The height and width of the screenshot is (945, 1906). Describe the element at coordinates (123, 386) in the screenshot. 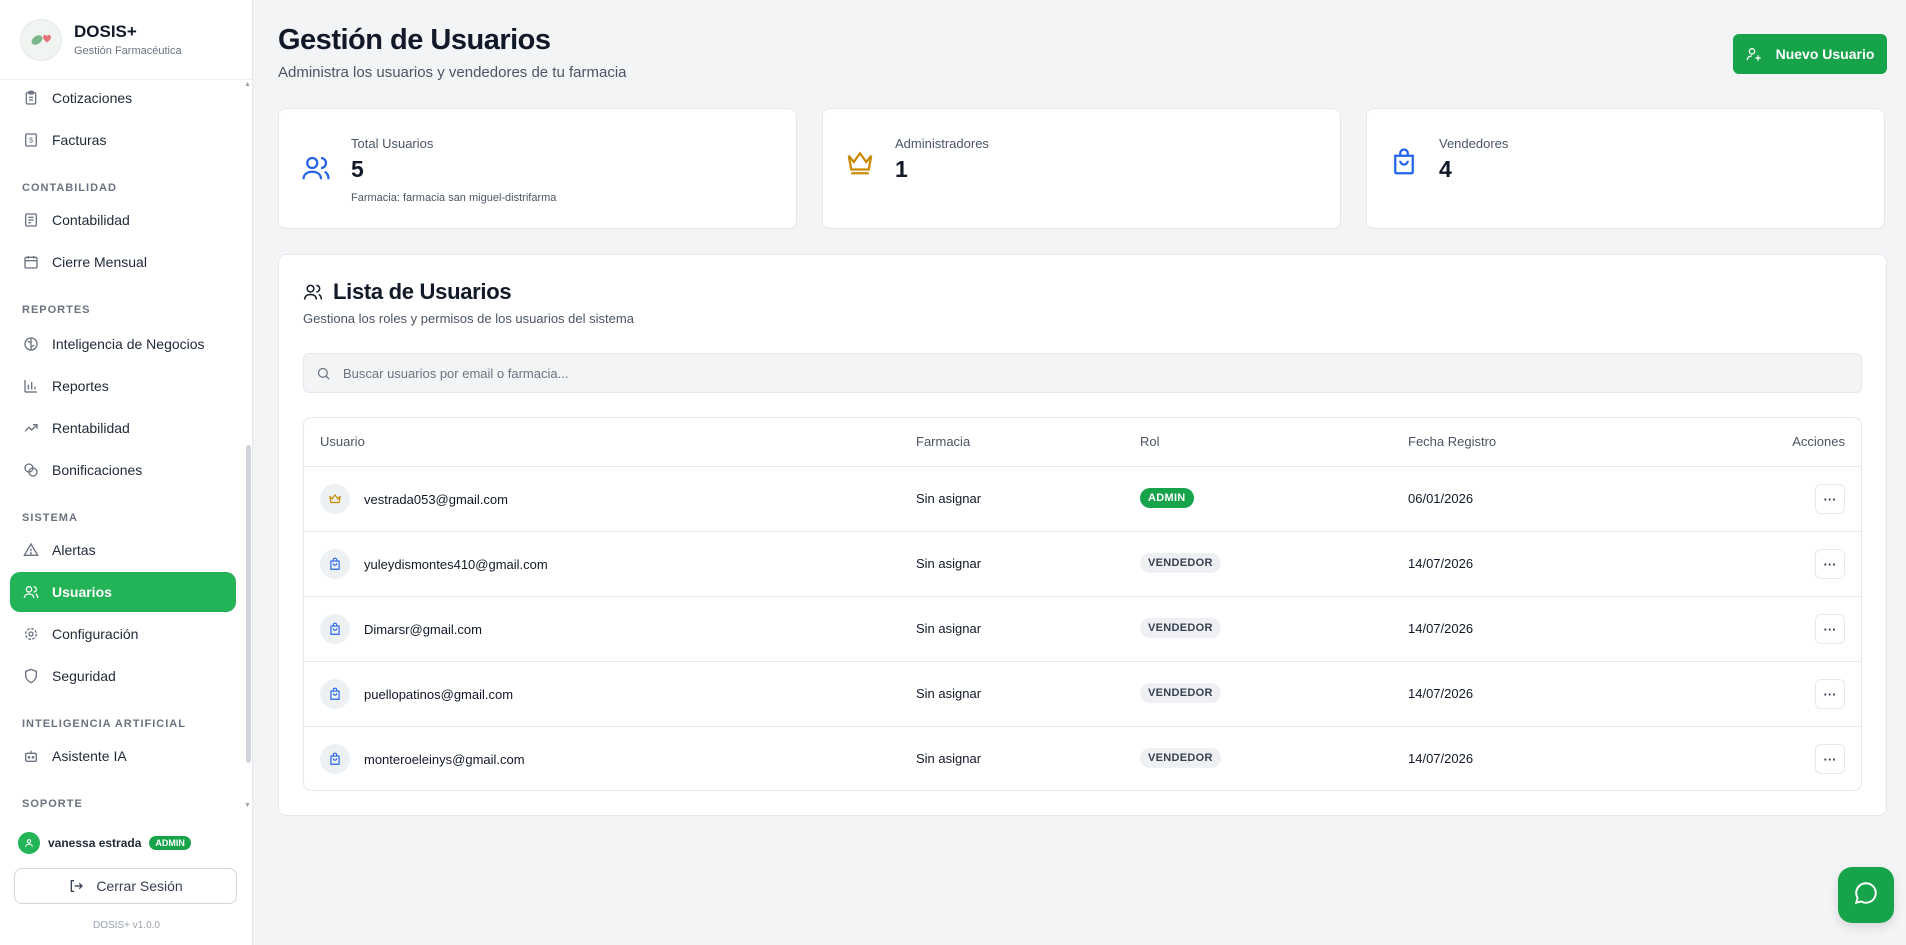

I see `sidebar-item-reportes: Reportes` at that location.